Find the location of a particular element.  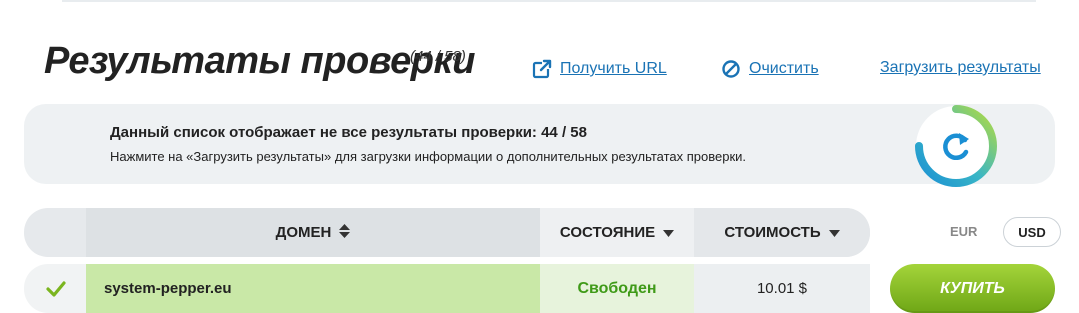

load-results-link: Загрузить результаты is located at coordinates (960, 68).